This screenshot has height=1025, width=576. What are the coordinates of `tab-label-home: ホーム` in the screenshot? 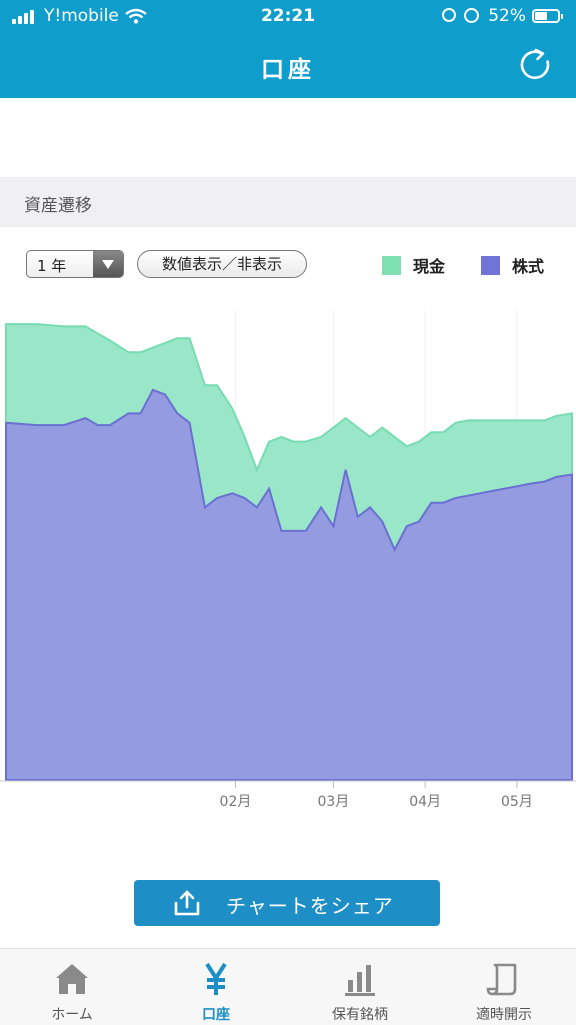 It's located at (72, 1015).